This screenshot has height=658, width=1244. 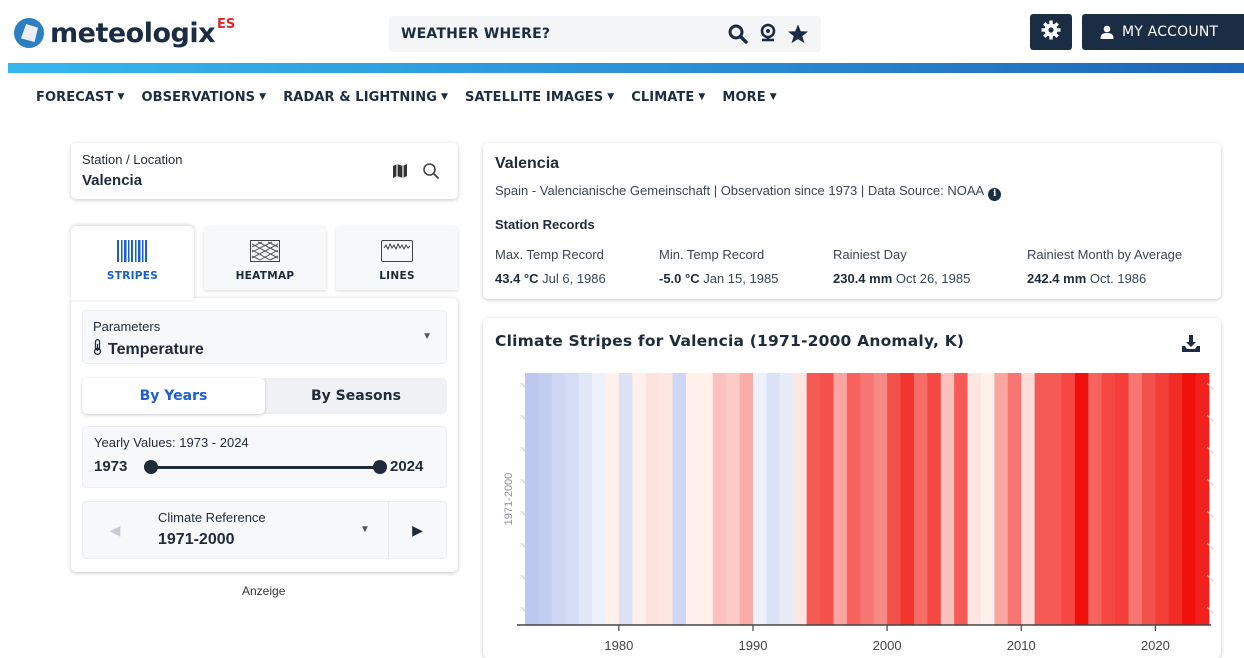 I want to click on stripe-1995, so click(x=827, y=499).